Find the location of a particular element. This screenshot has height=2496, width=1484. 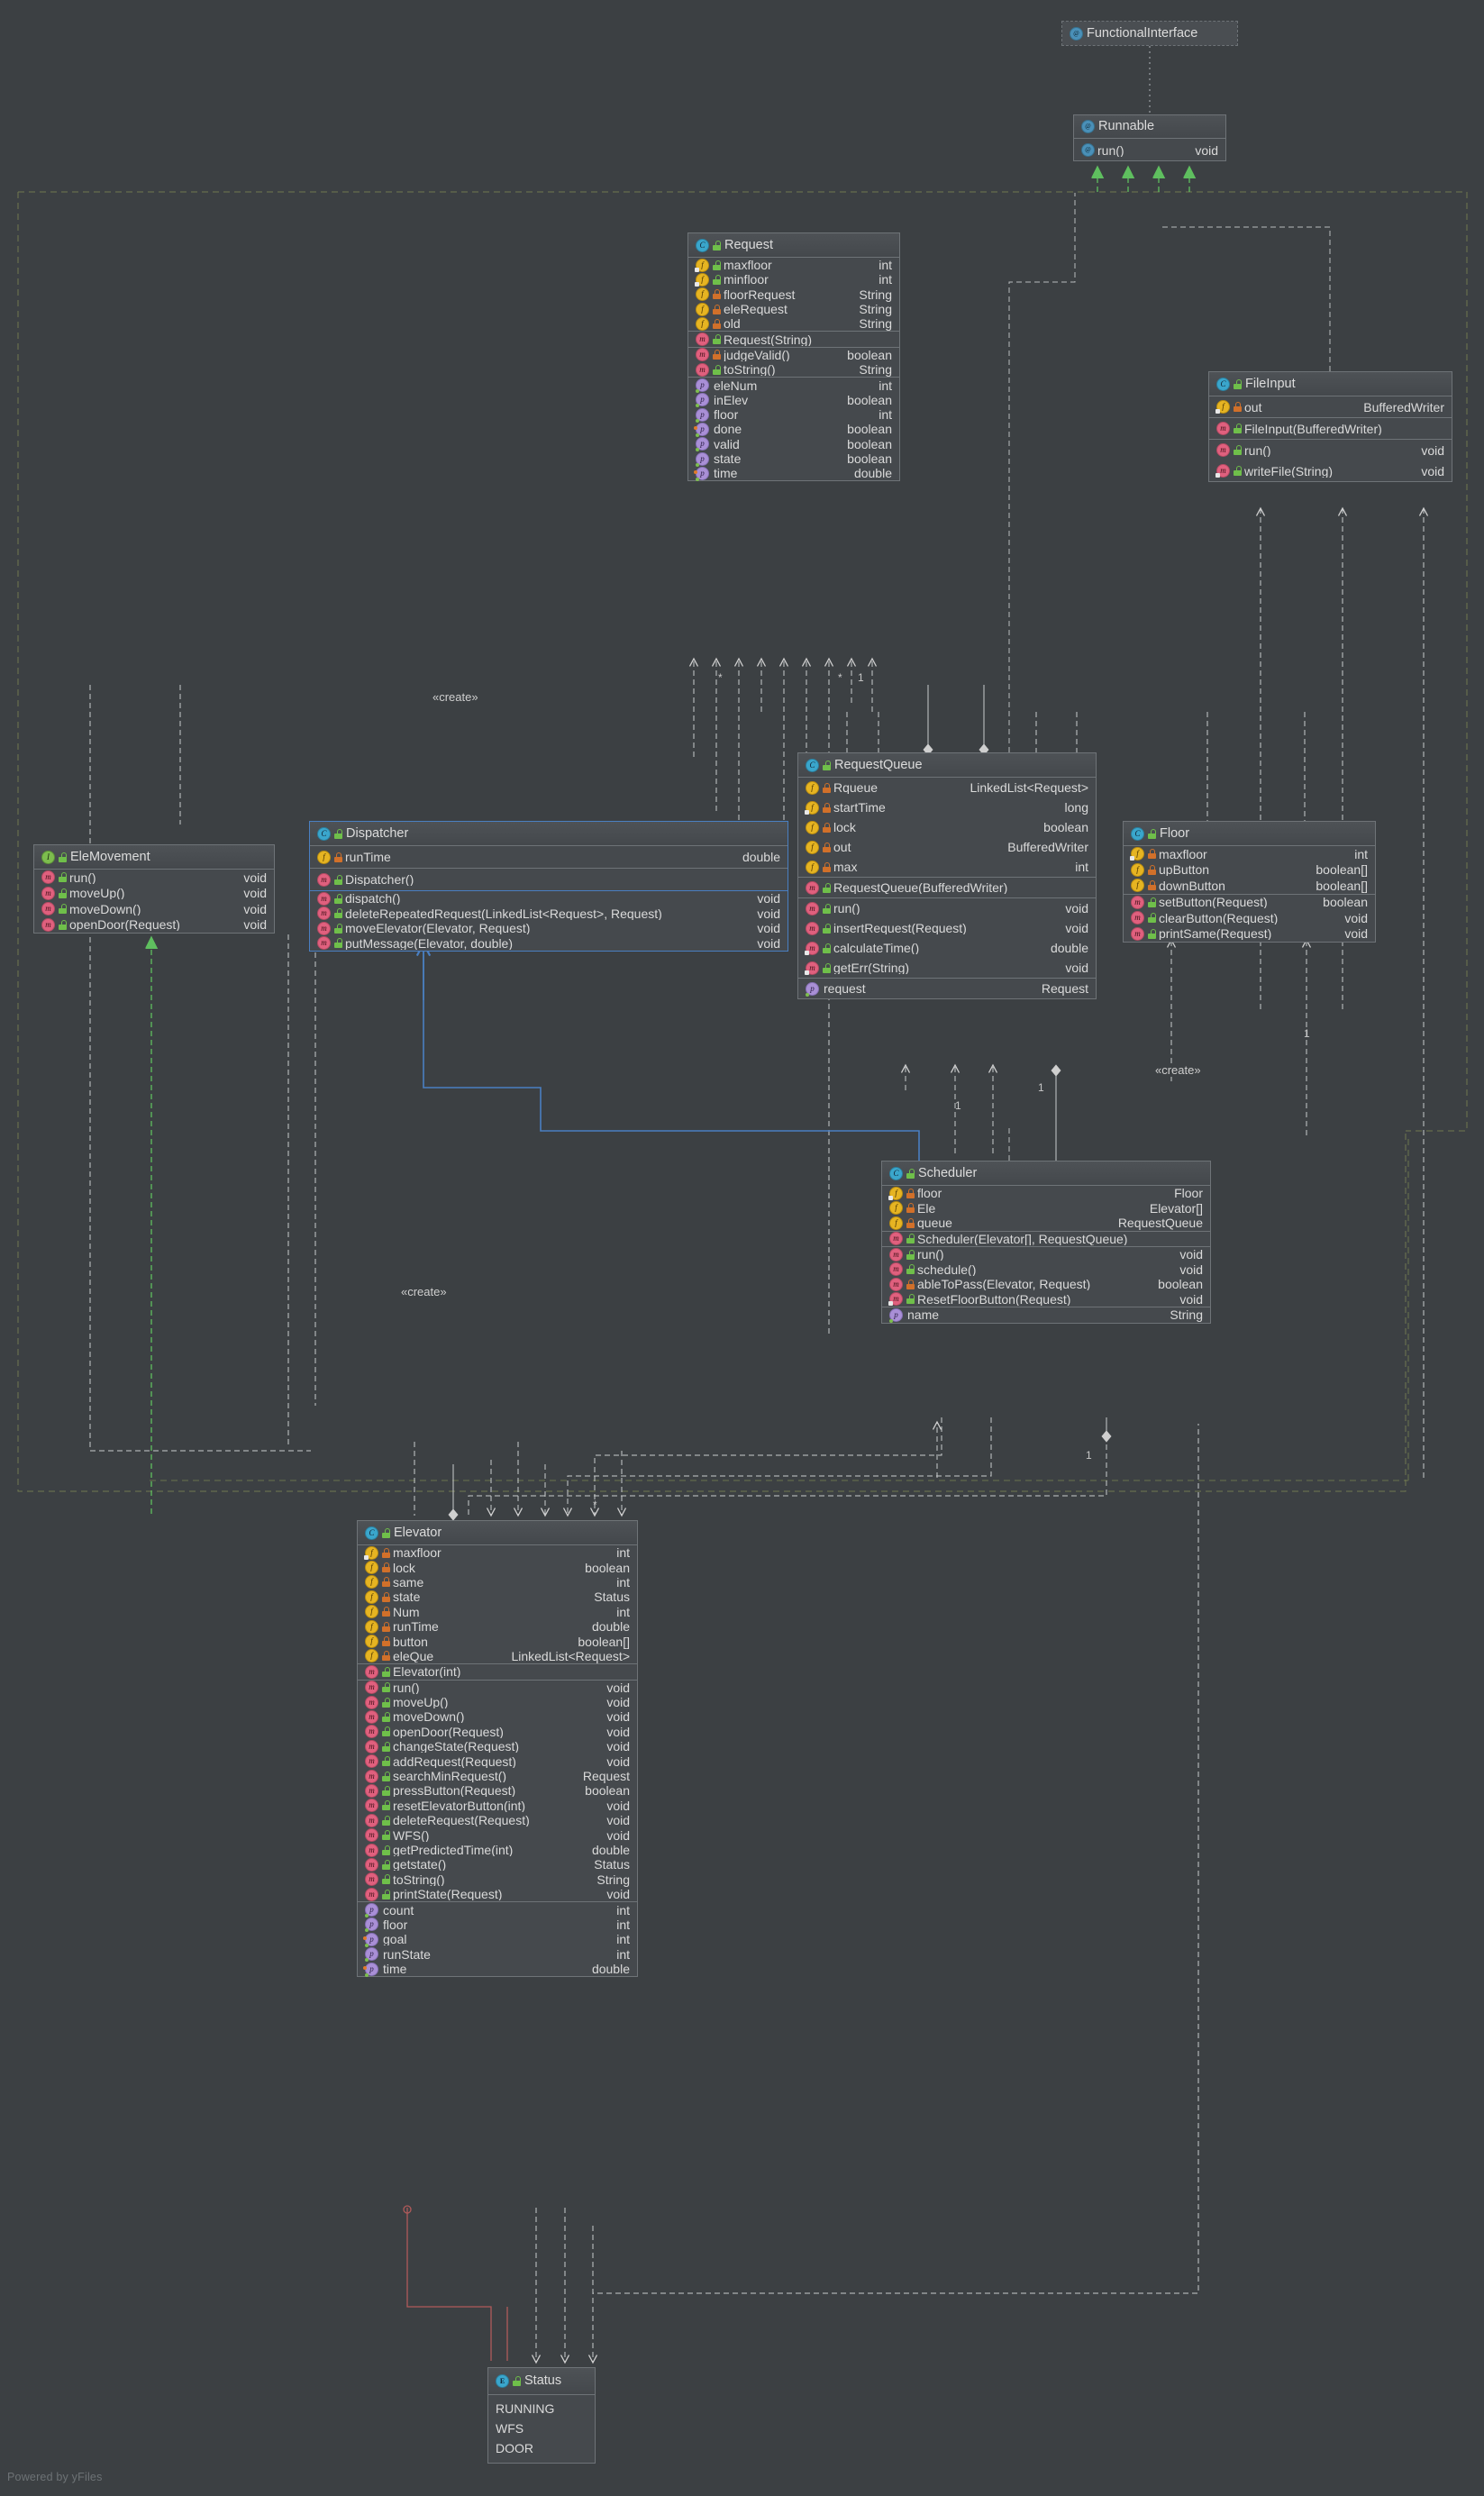

member-row: m FileInput(BufferedWriter) is located at coordinates (1330, 428).